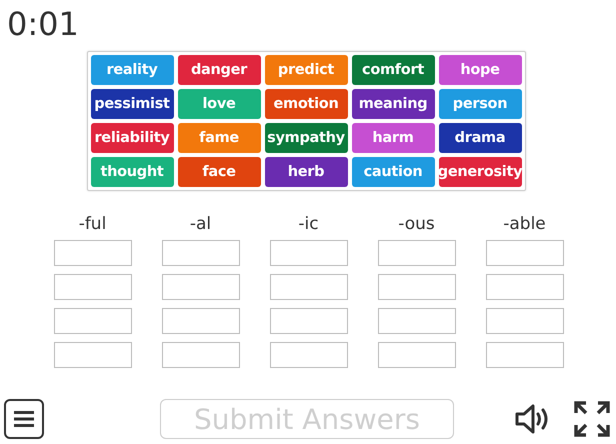 The height and width of the screenshot is (444, 616). What do you see at coordinates (219, 138) in the screenshot?
I see `word-tile: fame` at bounding box center [219, 138].